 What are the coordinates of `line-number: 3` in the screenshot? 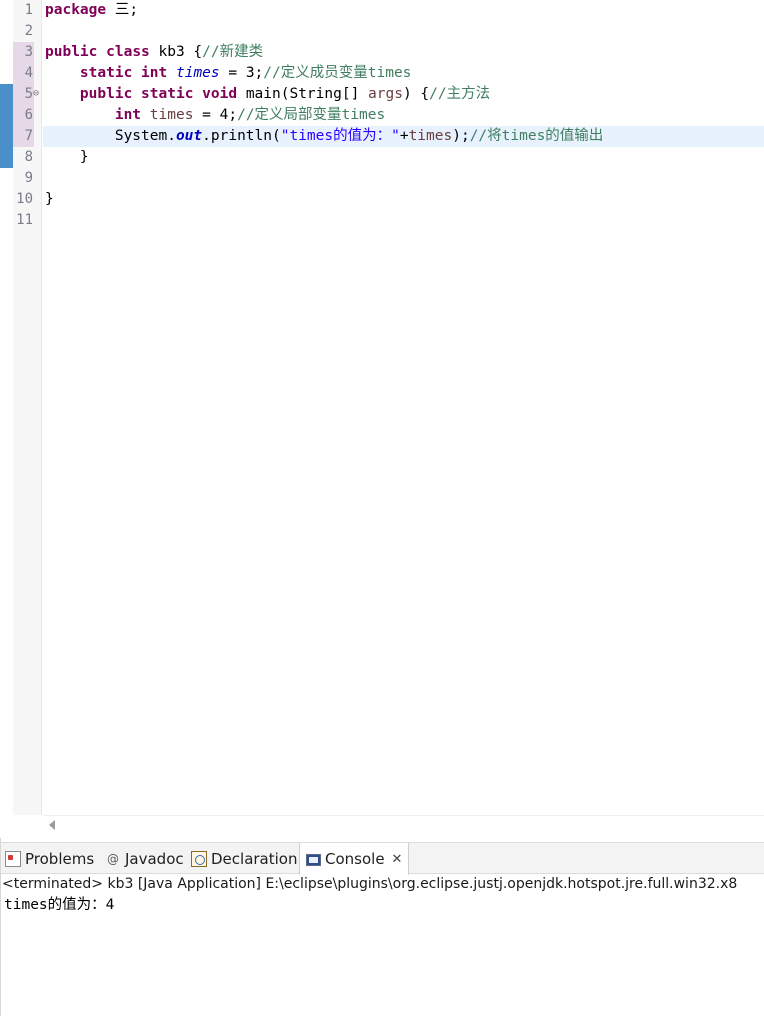 It's located at (28, 52).